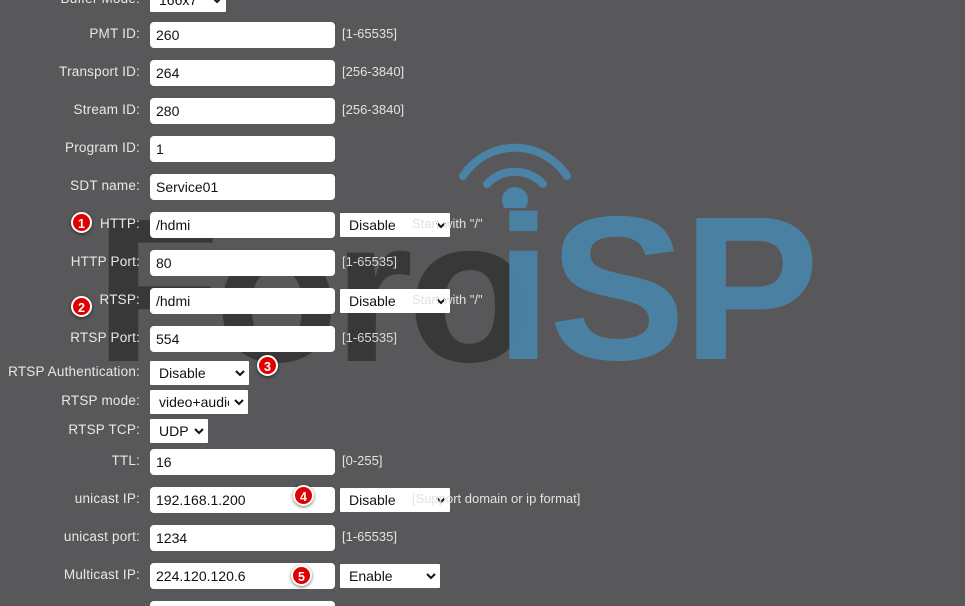  What do you see at coordinates (106, 109) in the screenshot?
I see `label-stream-id: Stream ID:` at bounding box center [106, 109].